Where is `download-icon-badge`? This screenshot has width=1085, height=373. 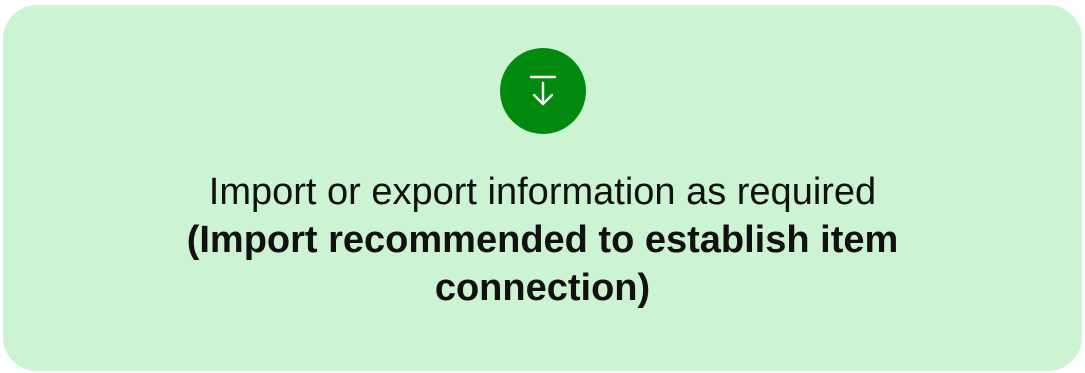
download-icon-badge is located at coordinates (542, 91).